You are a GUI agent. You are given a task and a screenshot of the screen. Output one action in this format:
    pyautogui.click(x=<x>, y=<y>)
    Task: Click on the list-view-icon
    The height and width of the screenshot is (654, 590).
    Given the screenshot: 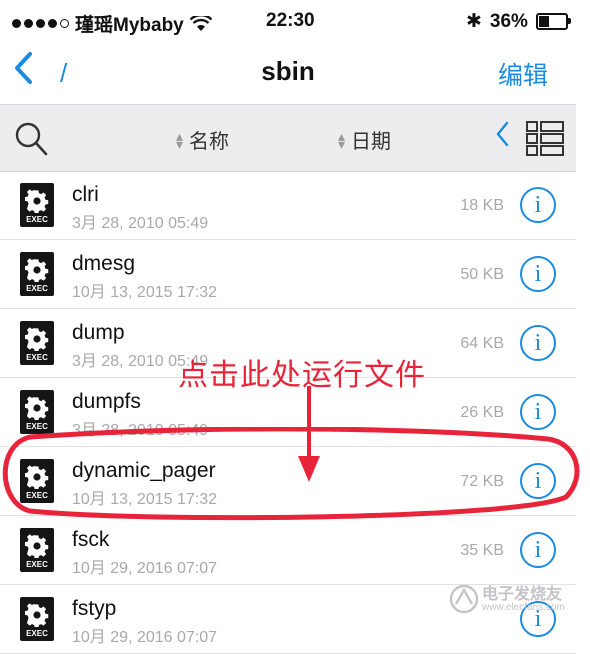 What is the action you would take?
    pyautogui.click(x=545, y=141)
    